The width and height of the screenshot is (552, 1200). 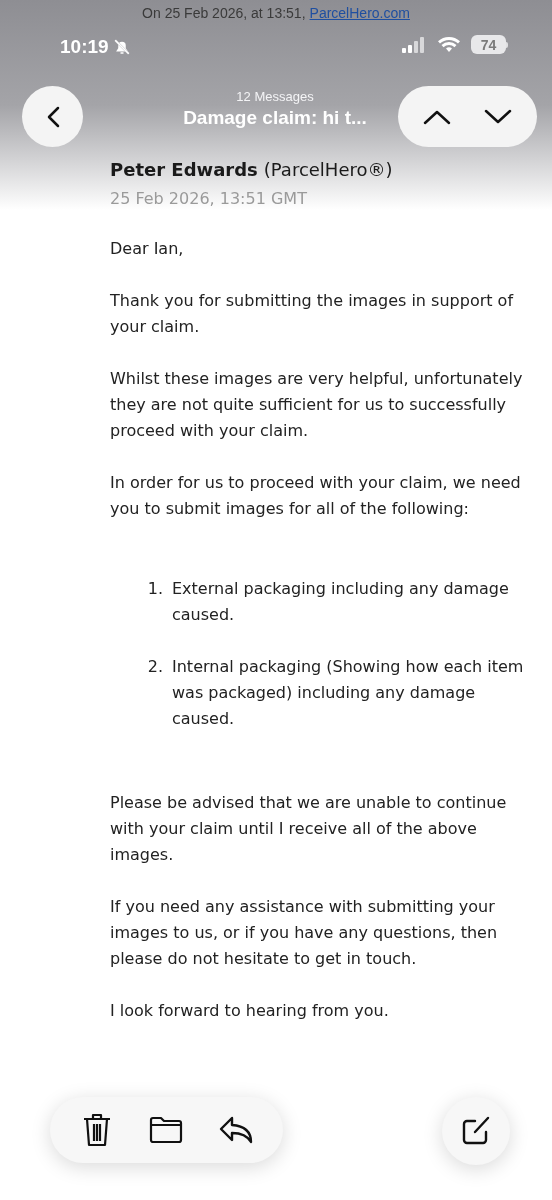 I want to click on compose-icon, so click(x=476, y=1131).